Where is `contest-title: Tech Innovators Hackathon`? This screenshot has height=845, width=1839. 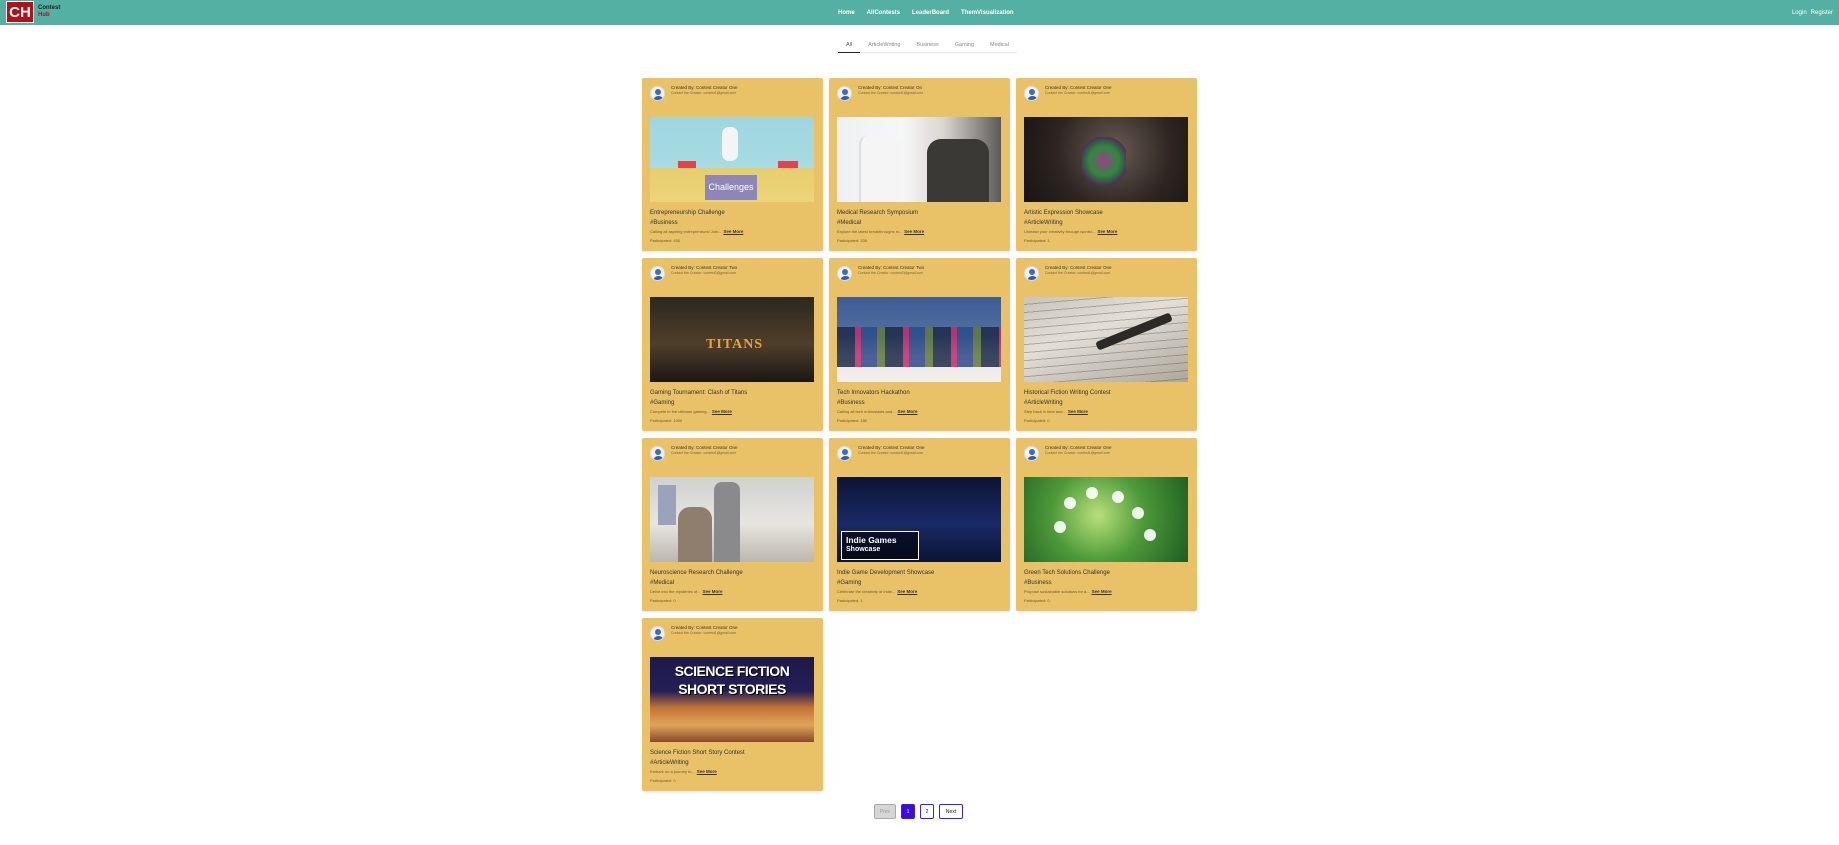 contest-title: Tech Innovators Hackathon is located at coordinates (873, 393).